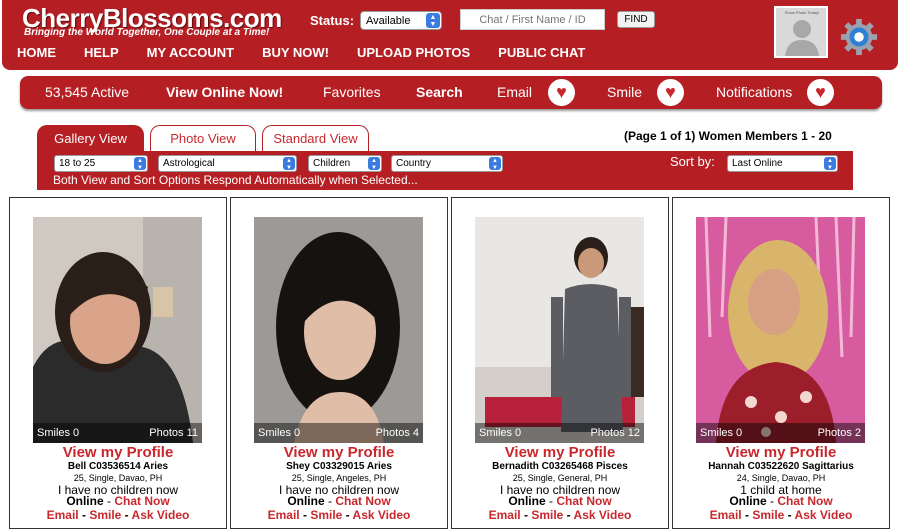 This screenshot has width=900, height=531. I want to click on photo-stats: Smiles 0 Photos 11, so click(117, 433).